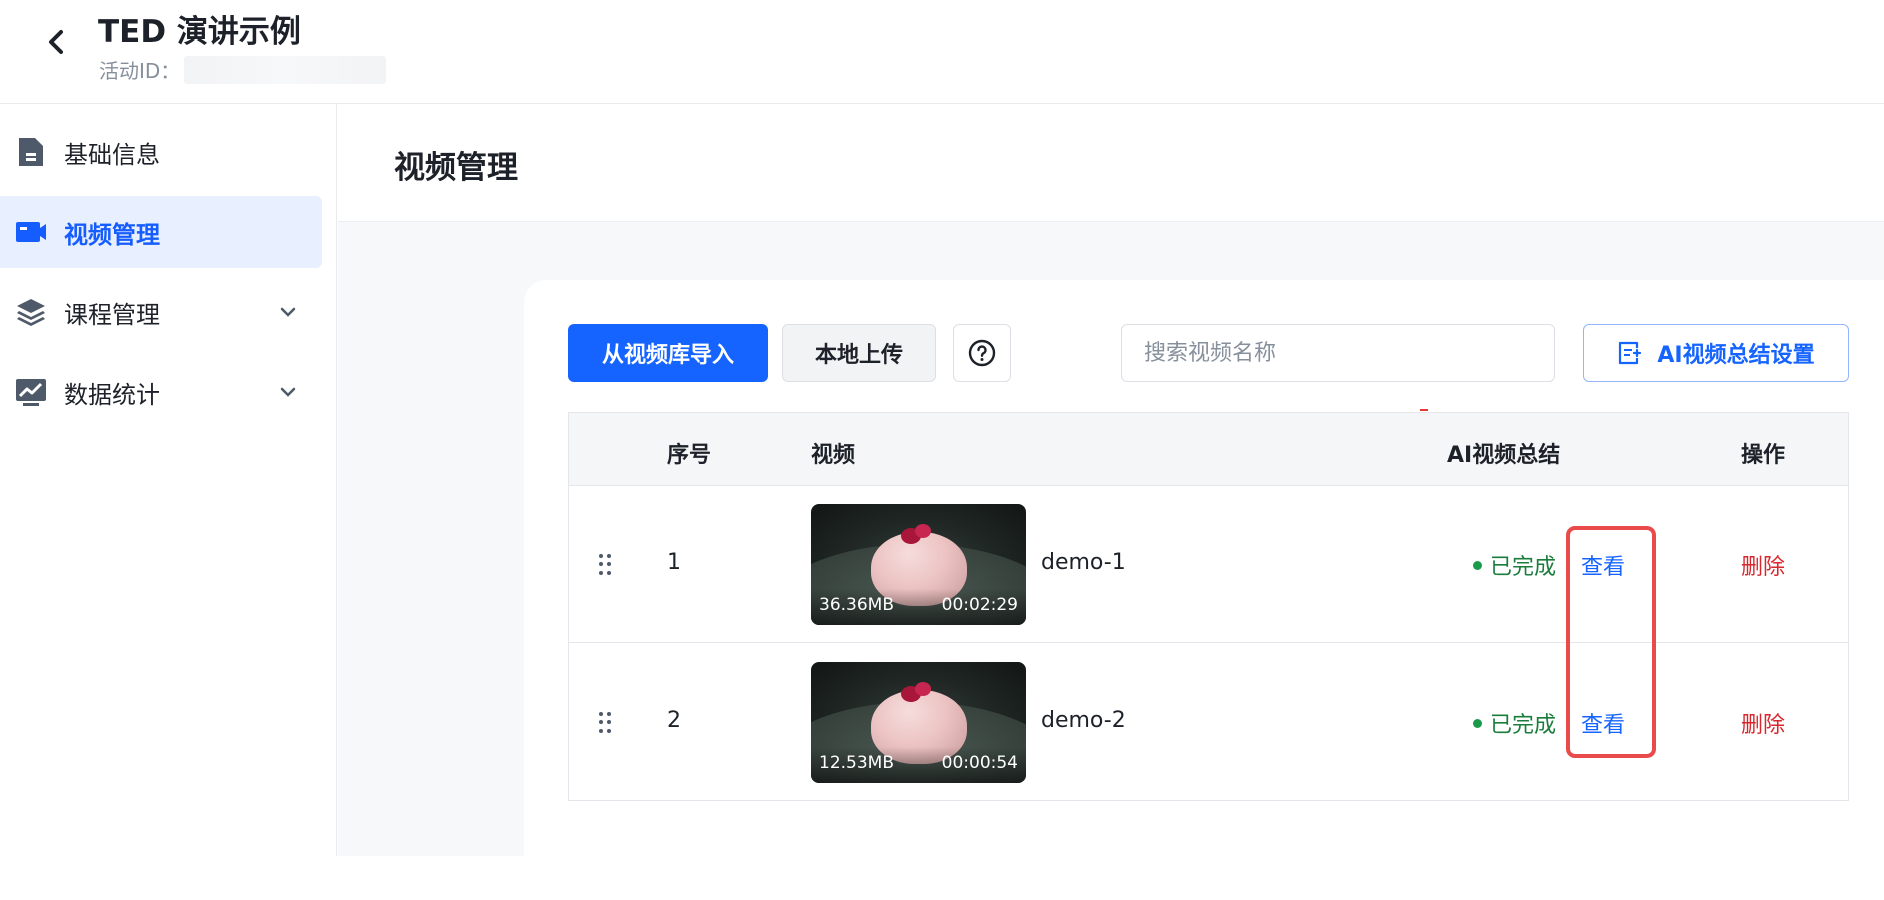 The width and height of the screenshot is (1884, 900). What do you see at coordinates (140, 71) in the screenshot?
I see `activity-id-label: 活动ID：` at bounding box center [140, 71].